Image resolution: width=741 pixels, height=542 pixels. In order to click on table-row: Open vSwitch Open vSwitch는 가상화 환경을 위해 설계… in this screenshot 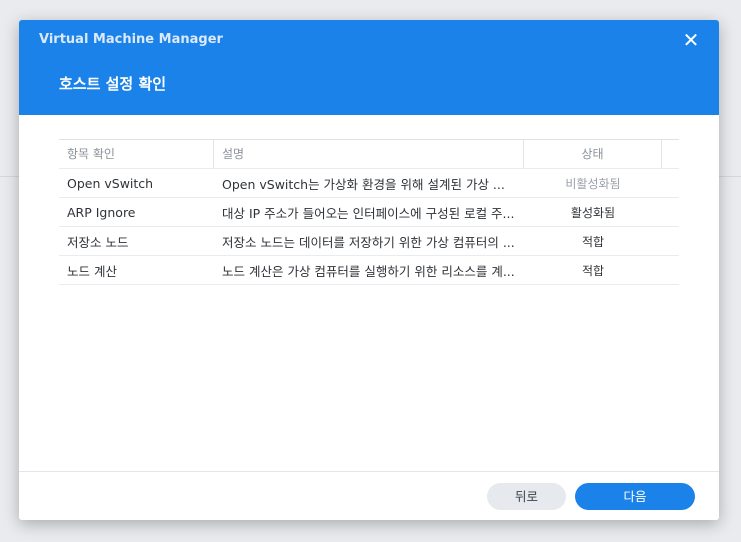, I will do `click(369, 183)`.